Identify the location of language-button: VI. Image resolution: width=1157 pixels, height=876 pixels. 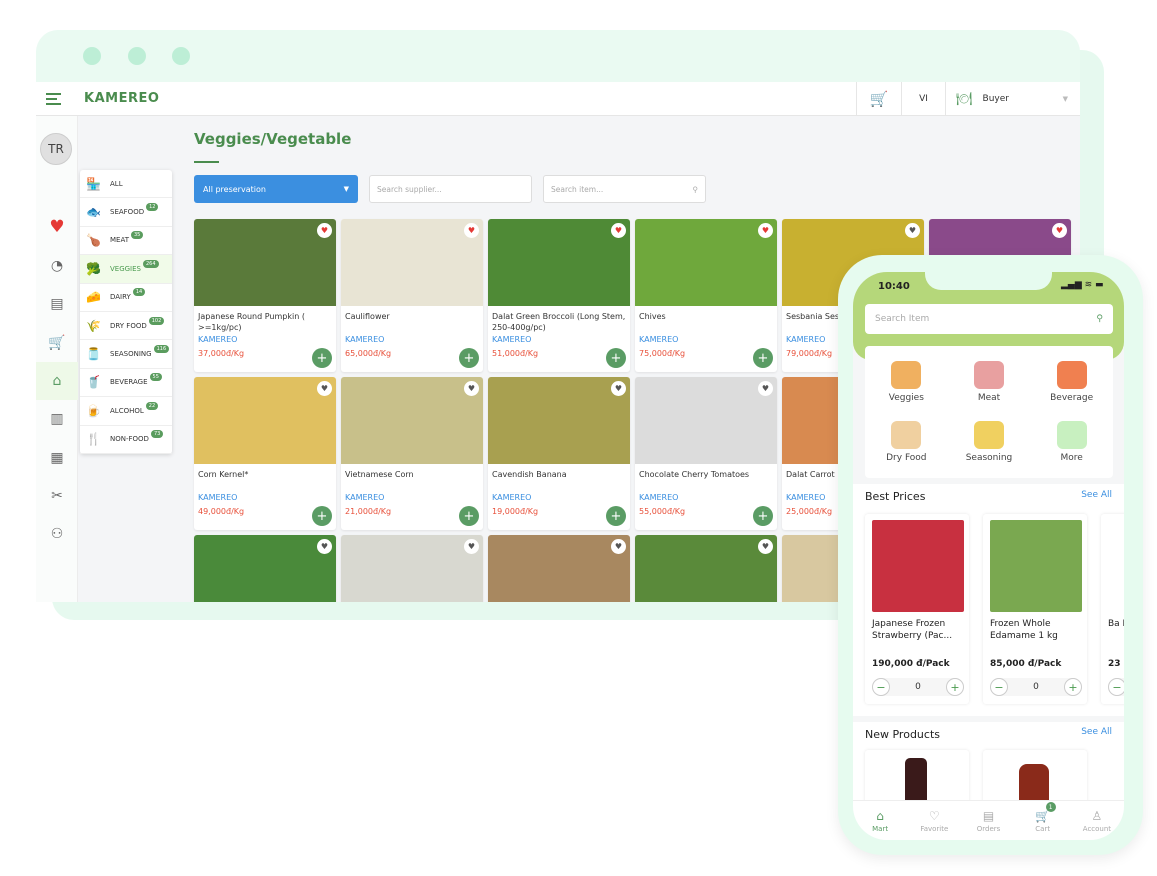
(923, 99).